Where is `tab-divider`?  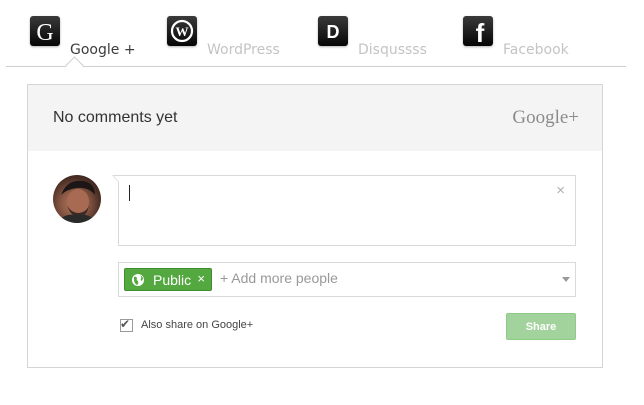
tab-divider is located at coordinates (316, 66).